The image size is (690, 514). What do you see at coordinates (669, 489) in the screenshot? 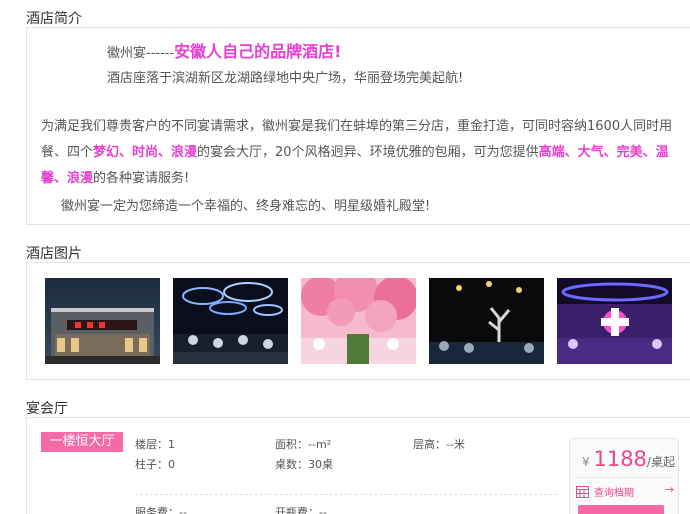
I see `arrow-right-icon: →` at bounding box center [669, 489].